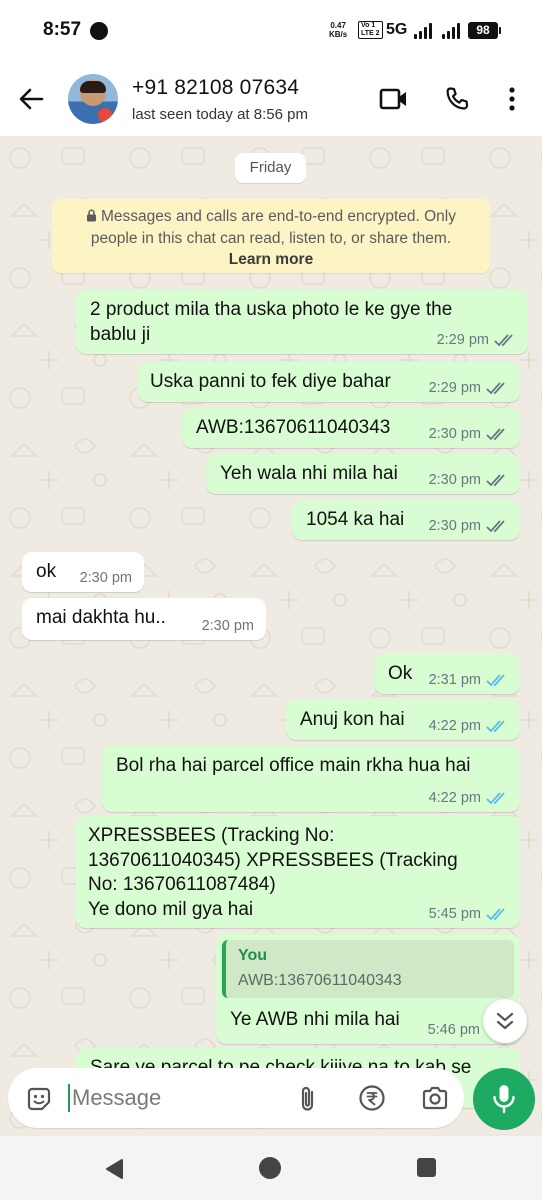  Describe the element at coordinates (512, 101) in the screenshot. I see `more-options-icon` at that location.